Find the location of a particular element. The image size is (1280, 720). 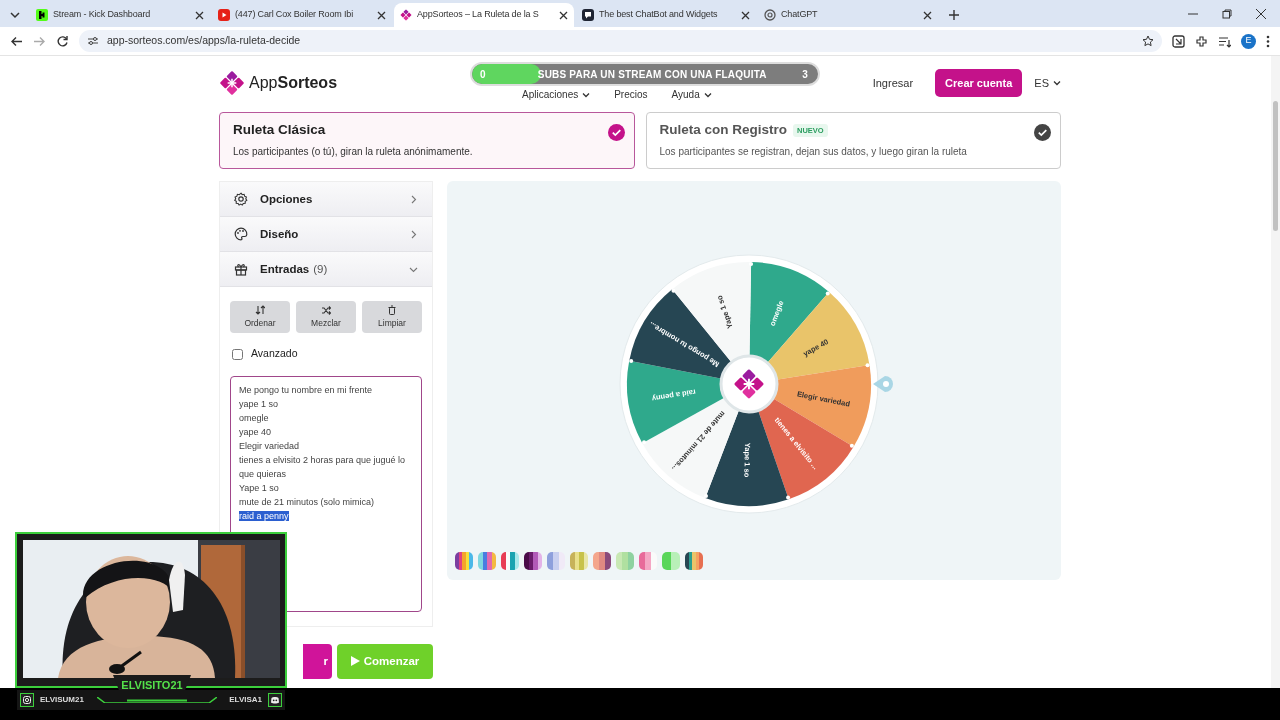

tab-title: AppSorteos – La Ruleta de la S is located at coordinates (478, 15).